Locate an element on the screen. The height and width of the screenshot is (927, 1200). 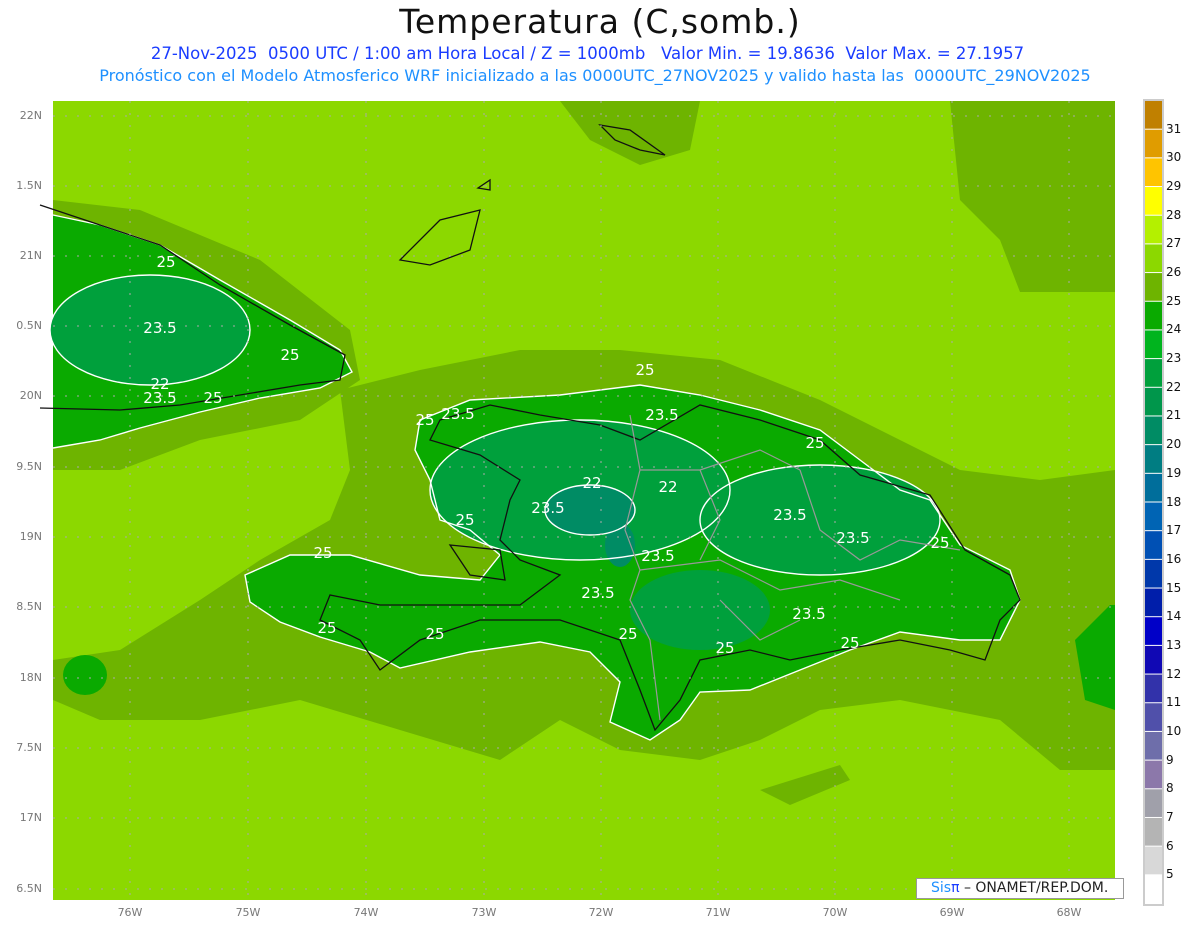
colorbar-label: 26 is located at coordinates (1174, 272).